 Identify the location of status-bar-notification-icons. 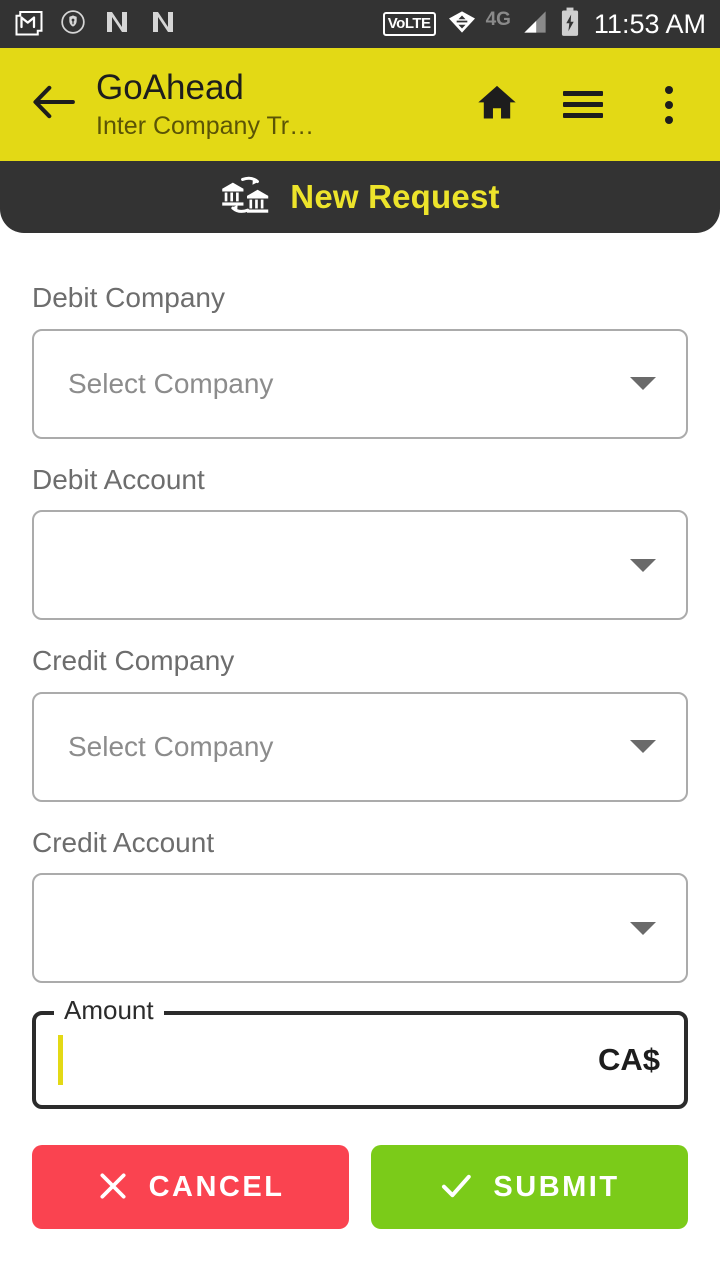
(96, 24).